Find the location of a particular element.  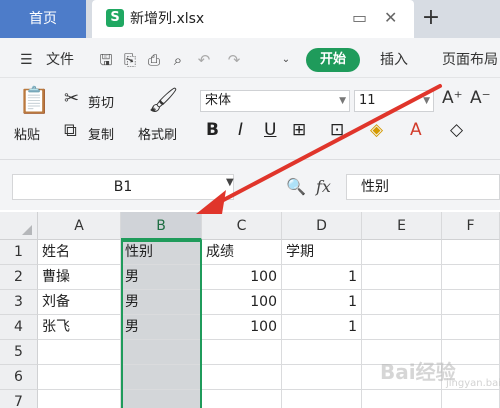

watermark-logo: Bai经验 is located at coordinates (418, 372).